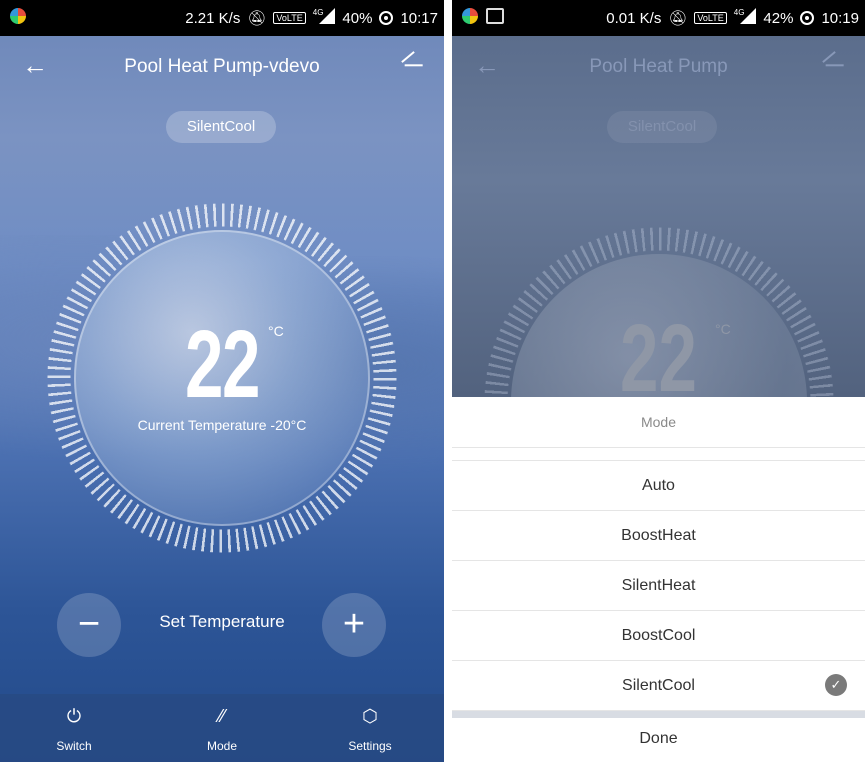 This screenshot has height=762, width=865. What do you see at coordinates (74, 728) in the screenshot?
I see `nav-switch: ⏻ Switch` at bounding box center [74, 728].